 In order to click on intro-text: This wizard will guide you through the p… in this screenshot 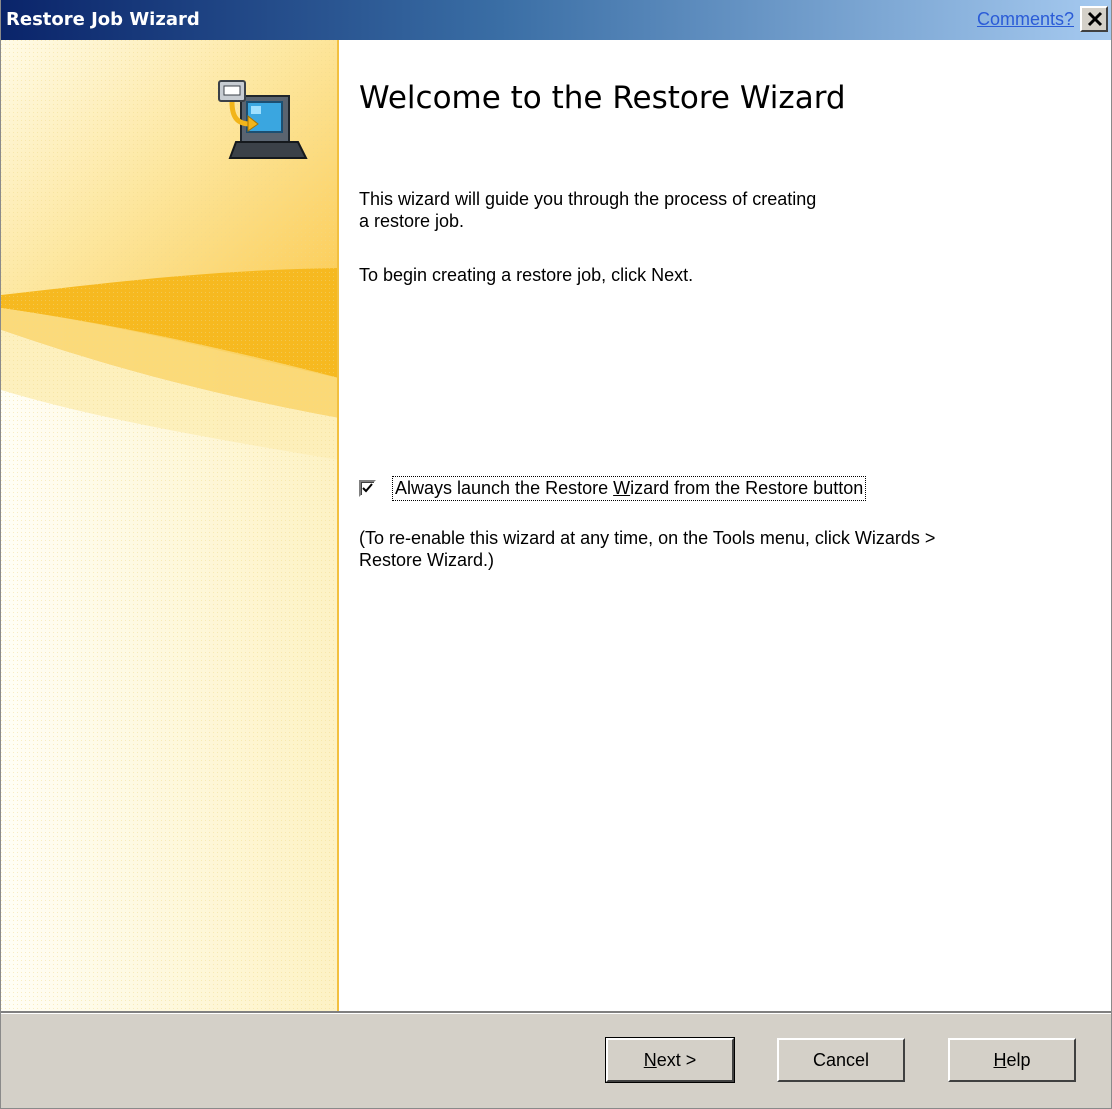, I will do `click(588, 210)`.